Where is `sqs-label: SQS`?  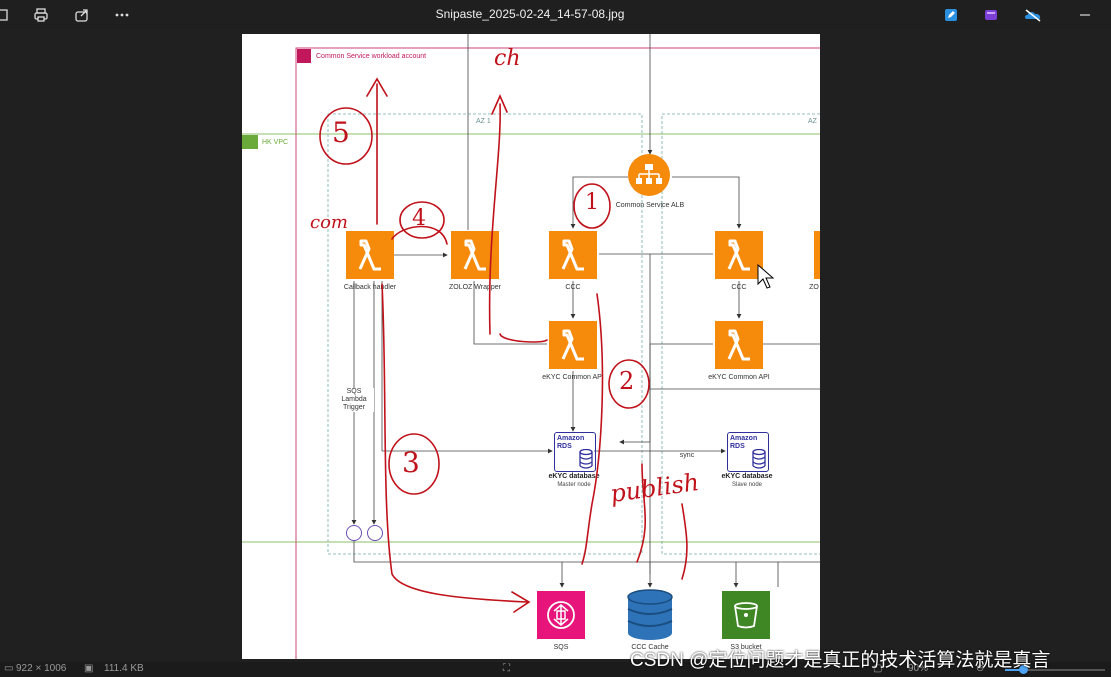
sqs-label: SQS is located at coordinates (561, 647).